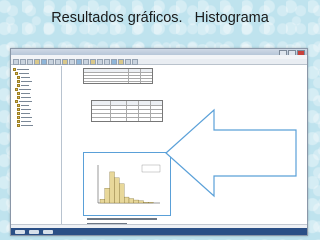 The image size is (320, 240). What do you see at coordinates (160, 18) in the screenshot?
I see `slide-title: Resultados gráficos. Histograma` at bounding box center [160, 18].